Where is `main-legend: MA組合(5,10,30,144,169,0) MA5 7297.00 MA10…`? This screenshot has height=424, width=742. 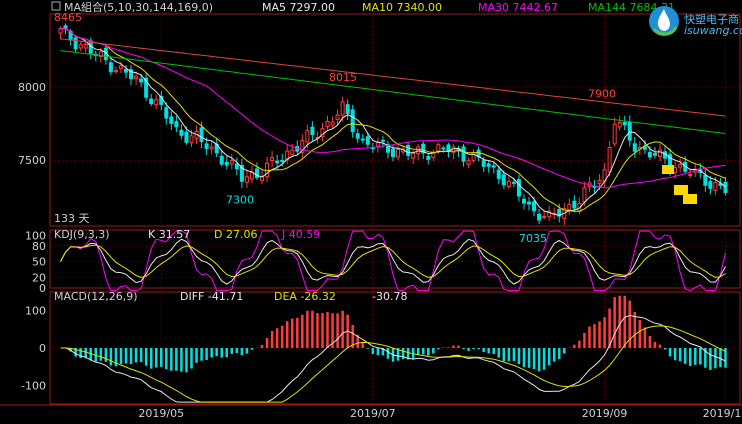 main-legend: MA組合(5,10,30,144,169,0) MA5 7297.00 MA10… is located at coordinates (363, 7).